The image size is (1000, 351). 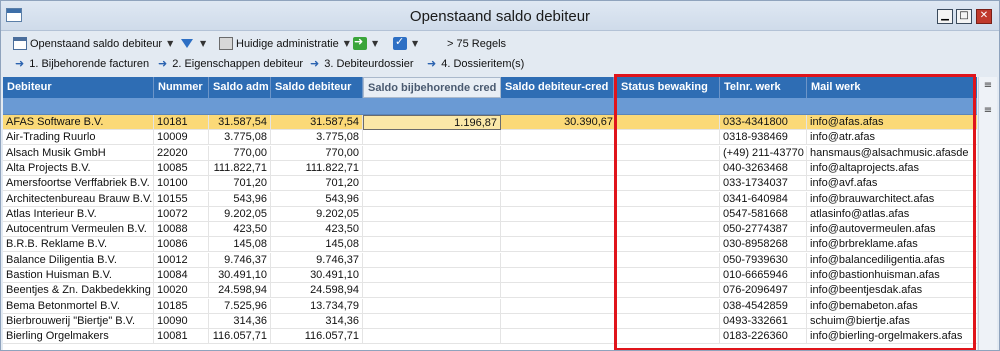 I want to click on cell-saldo-adm: 31.587,54, so click(x=240, y=122).